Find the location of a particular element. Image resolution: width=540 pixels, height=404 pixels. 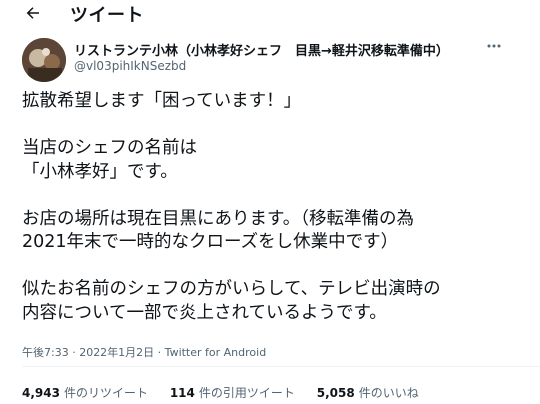

tweet-stats: 4,943 件のリツイート 114 件の引用ツイート 5,058 件のいいね is located at coordinates (229, 392).